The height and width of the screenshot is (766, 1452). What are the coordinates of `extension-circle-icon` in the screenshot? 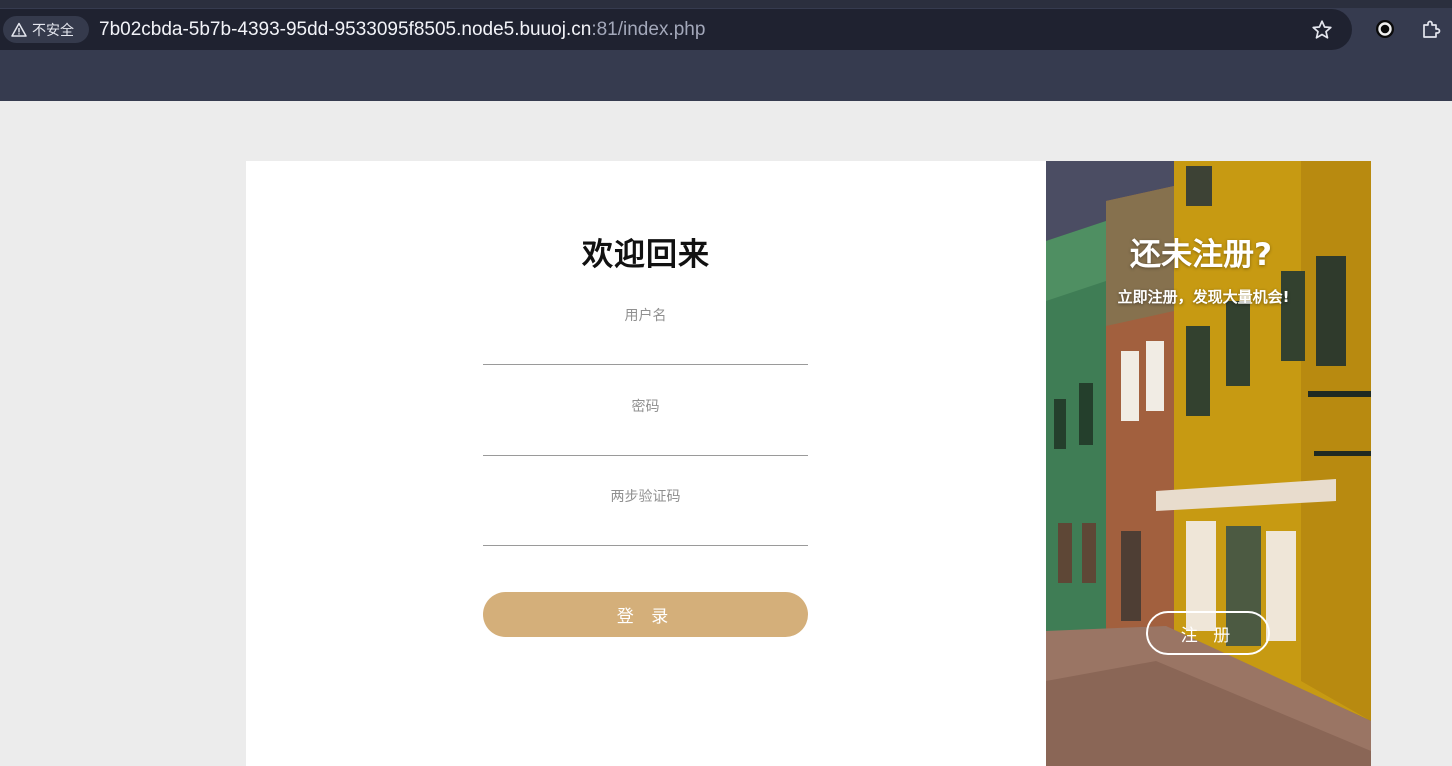 It's located at (1385, 29).